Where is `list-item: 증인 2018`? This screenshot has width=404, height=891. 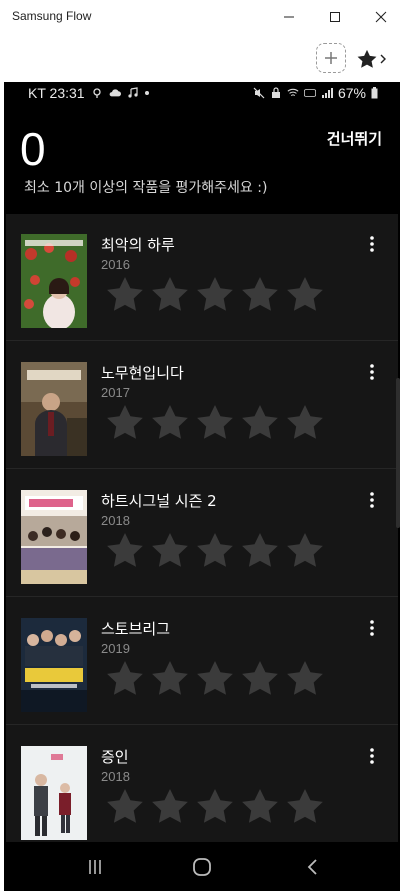 list-item: 증인 2018 is located at coordinates (202, 789).